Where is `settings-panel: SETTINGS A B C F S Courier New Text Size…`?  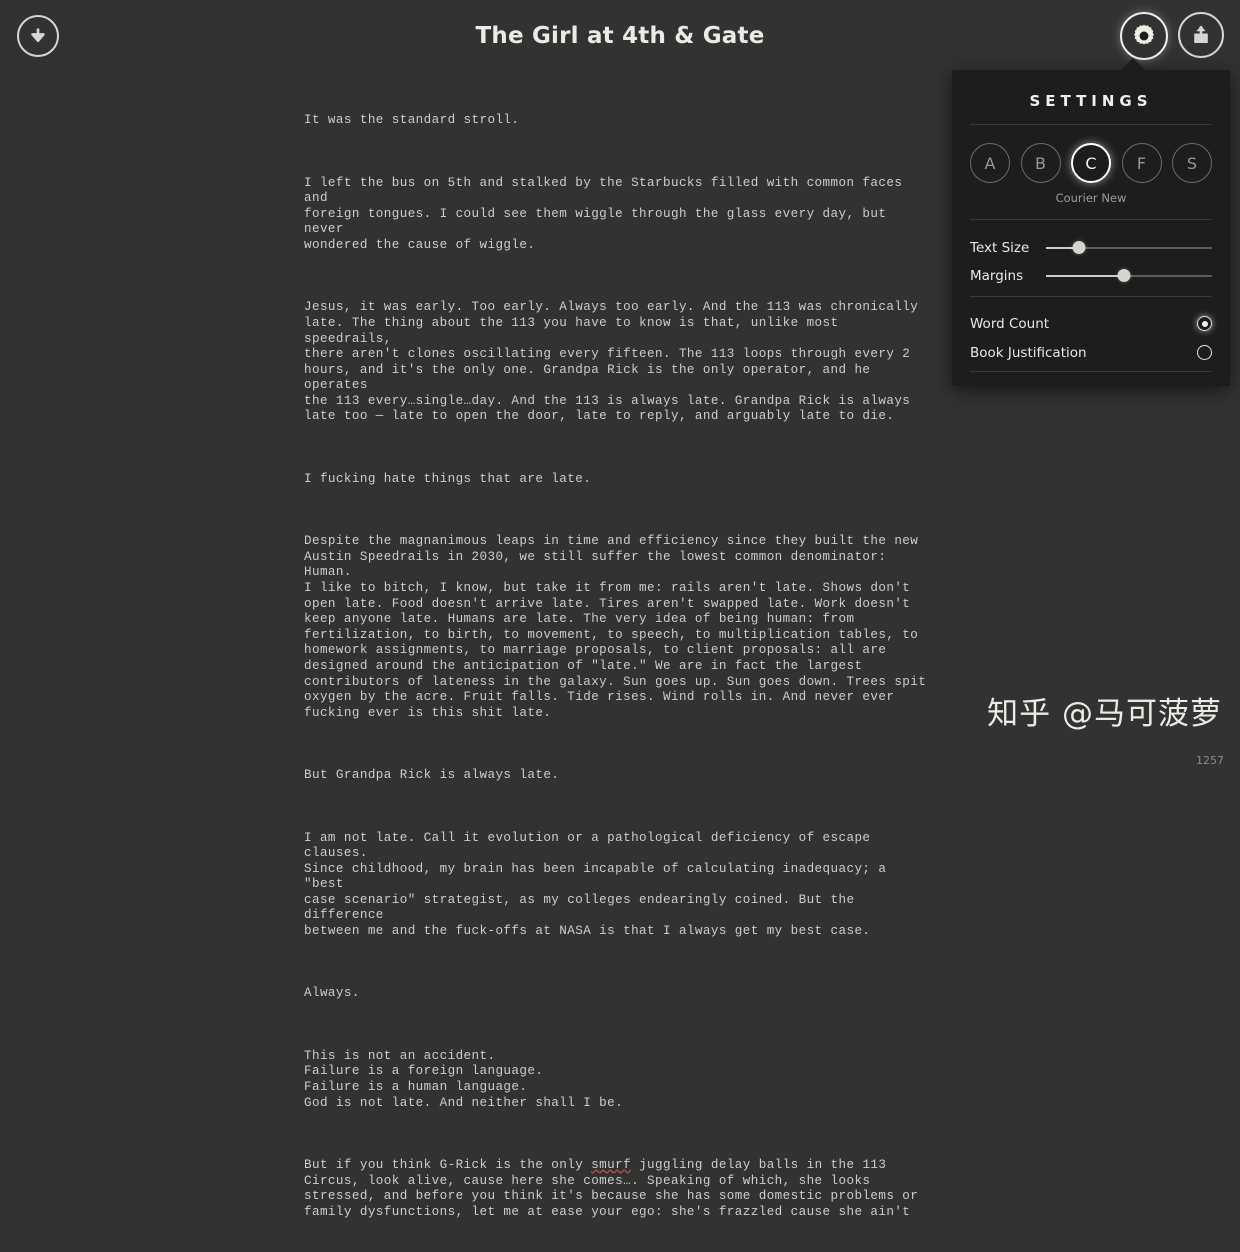 settings-panel: SETTINGS A B C F S Courier New Text Size… is located at coordinates (1091, 228).